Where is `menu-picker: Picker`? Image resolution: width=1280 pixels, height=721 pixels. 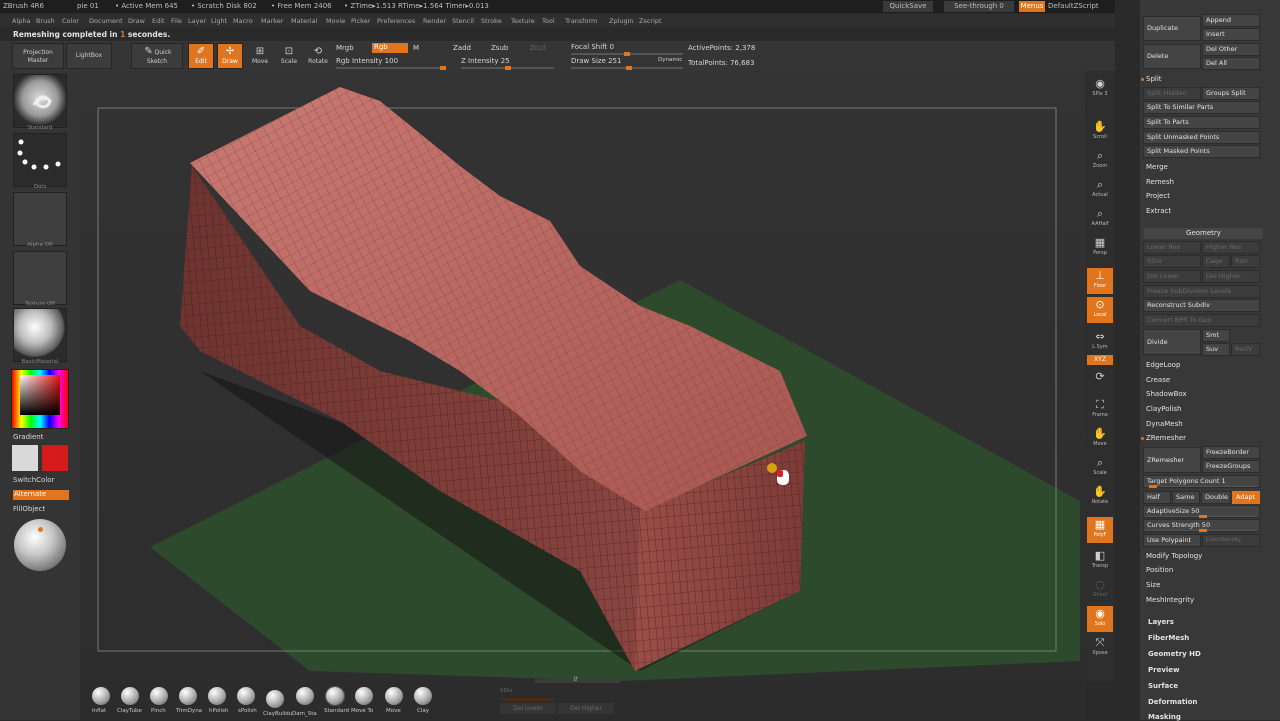
menu-picker: Picker is located at coordinates (360, 21).